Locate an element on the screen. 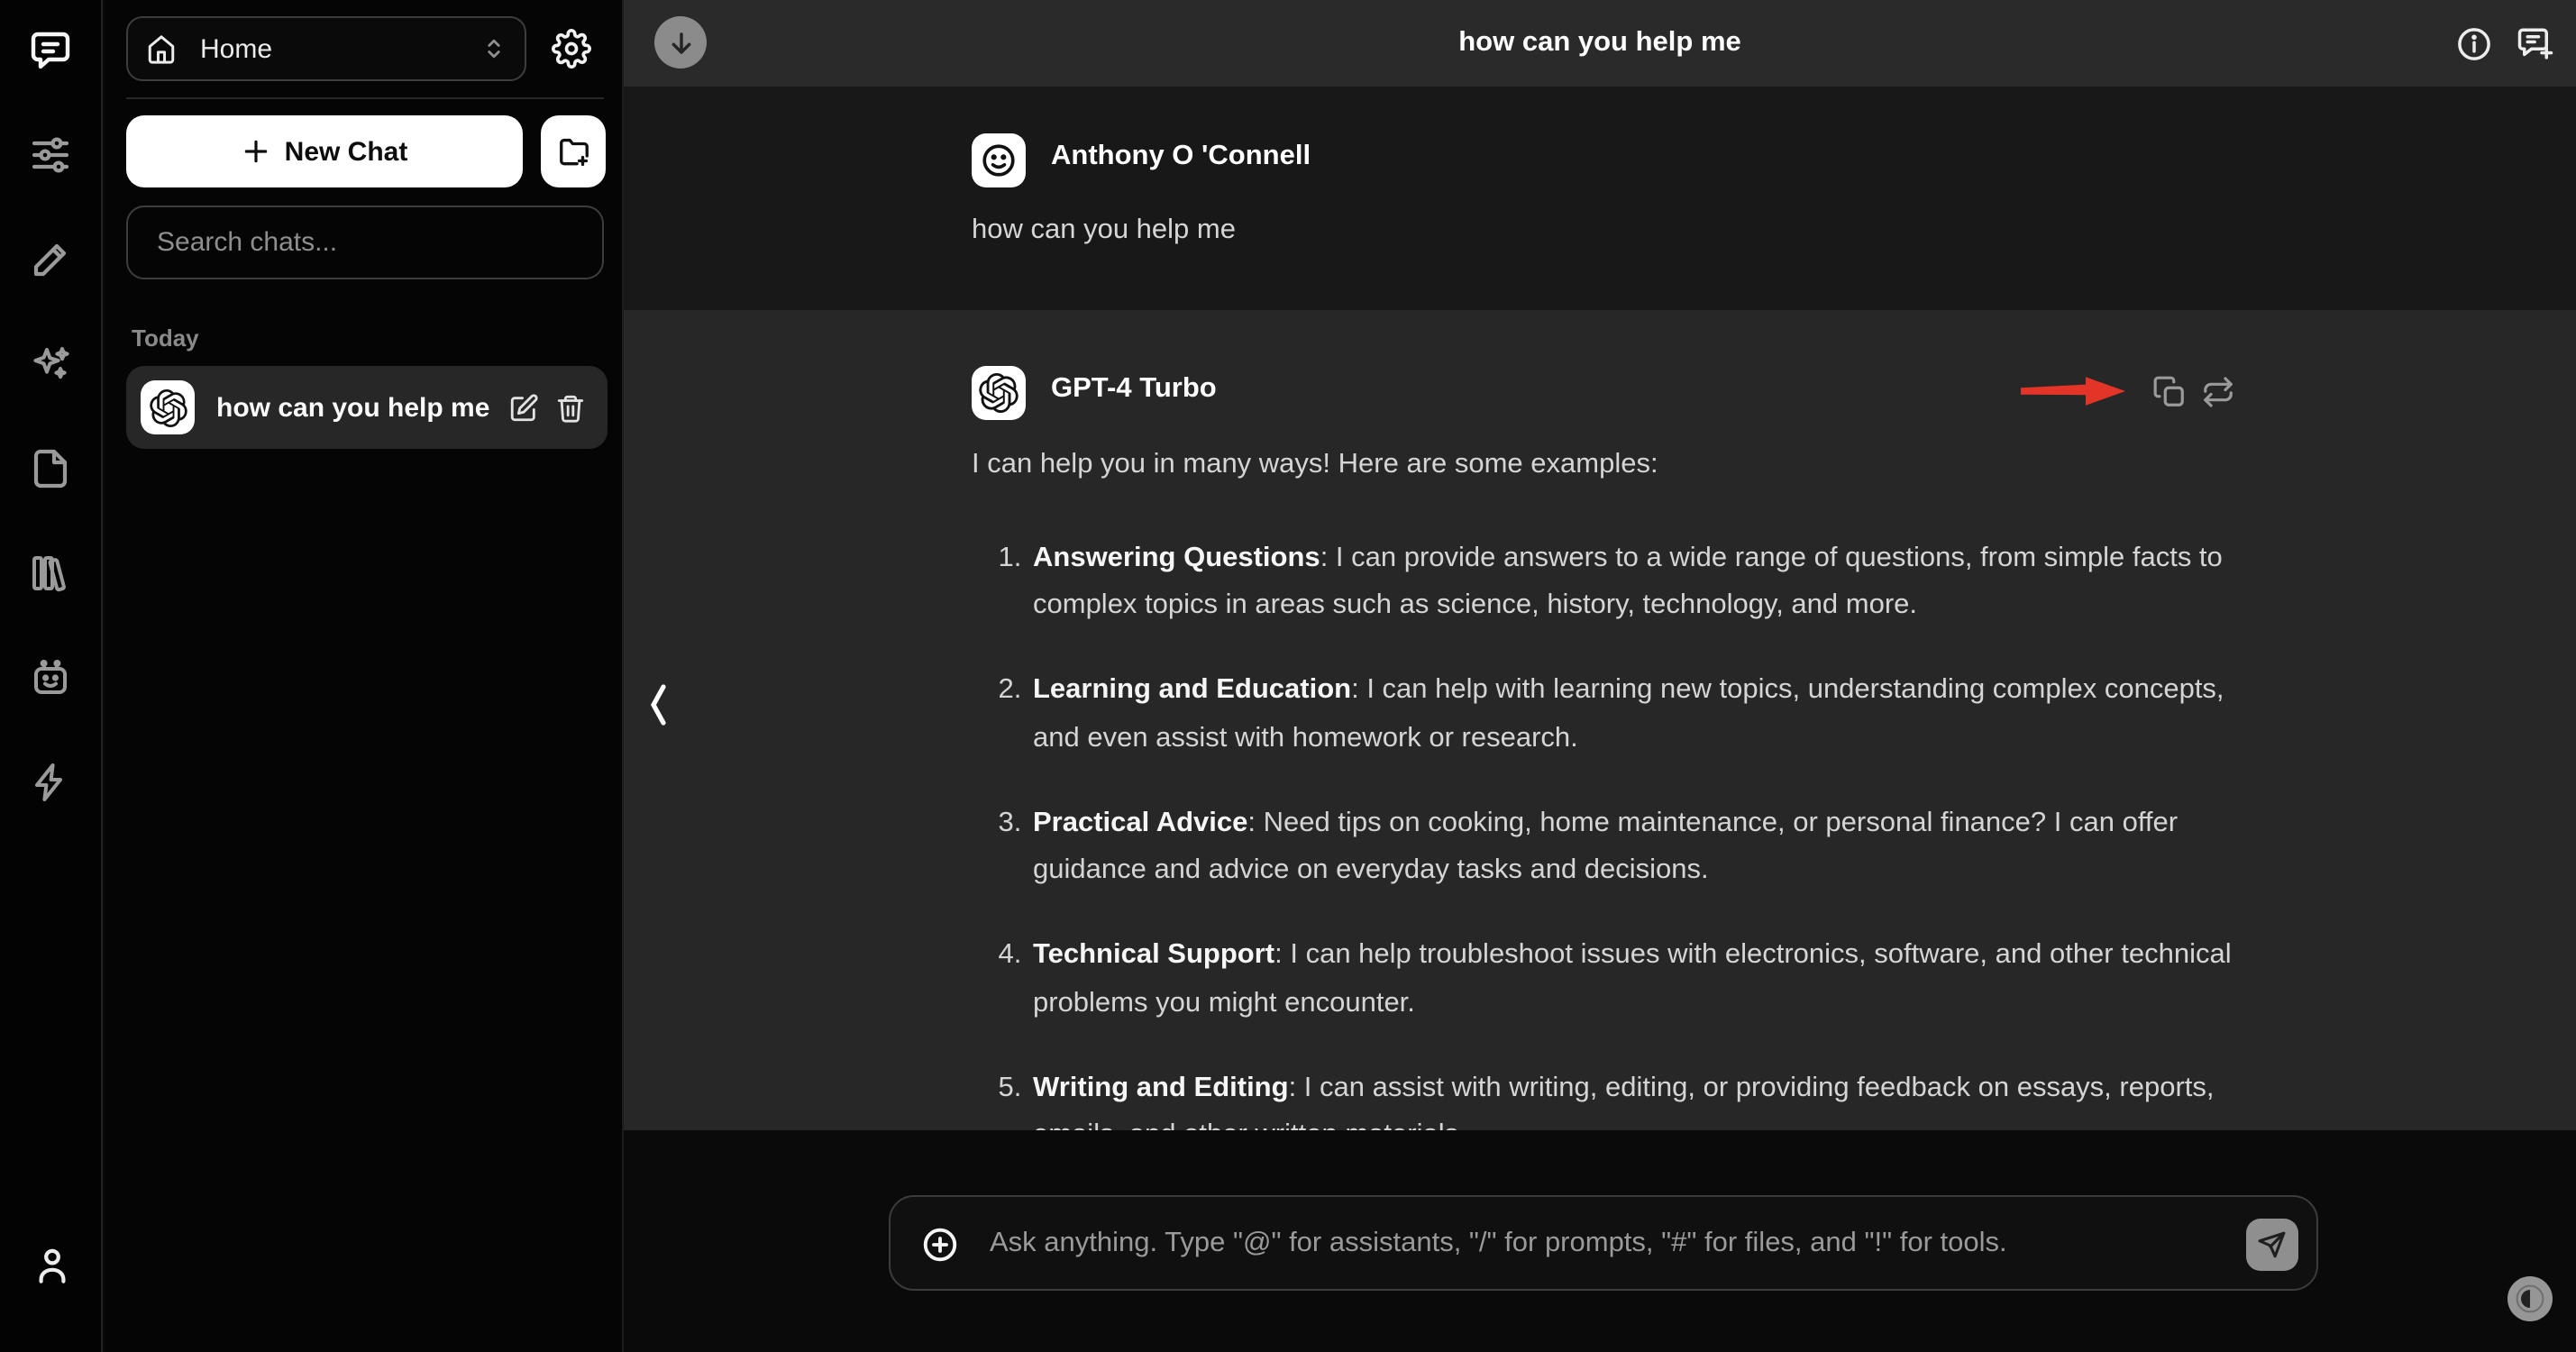 This screenshot has width=2576, height=1352. date-section-label: Today is located at coordinates (165, 338).